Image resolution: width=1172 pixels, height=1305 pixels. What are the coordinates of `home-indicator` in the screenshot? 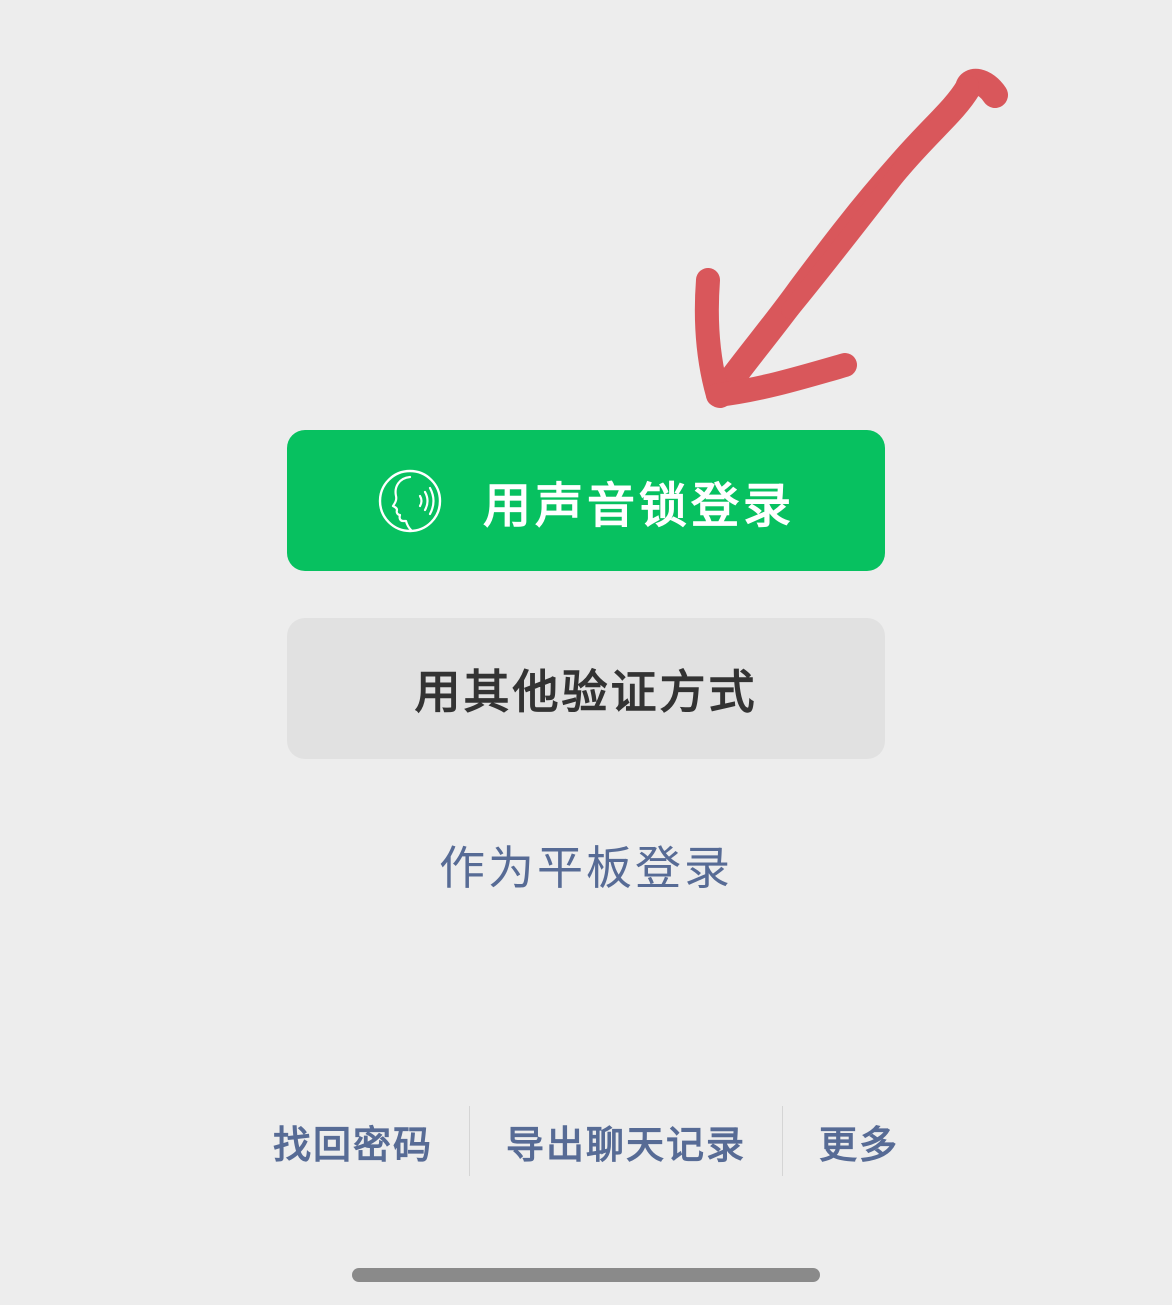 It's located at (586, 1275).